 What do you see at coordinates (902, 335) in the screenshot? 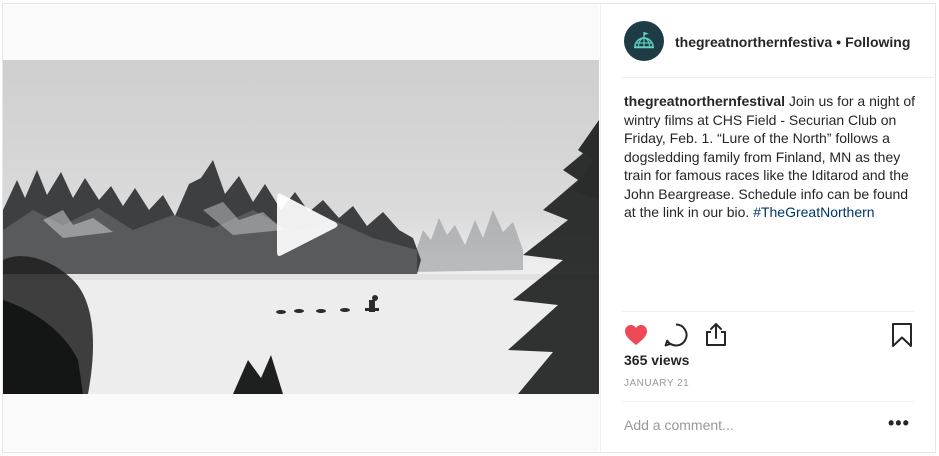
I see `bookmark-icon` at bounding box center [902, 335].